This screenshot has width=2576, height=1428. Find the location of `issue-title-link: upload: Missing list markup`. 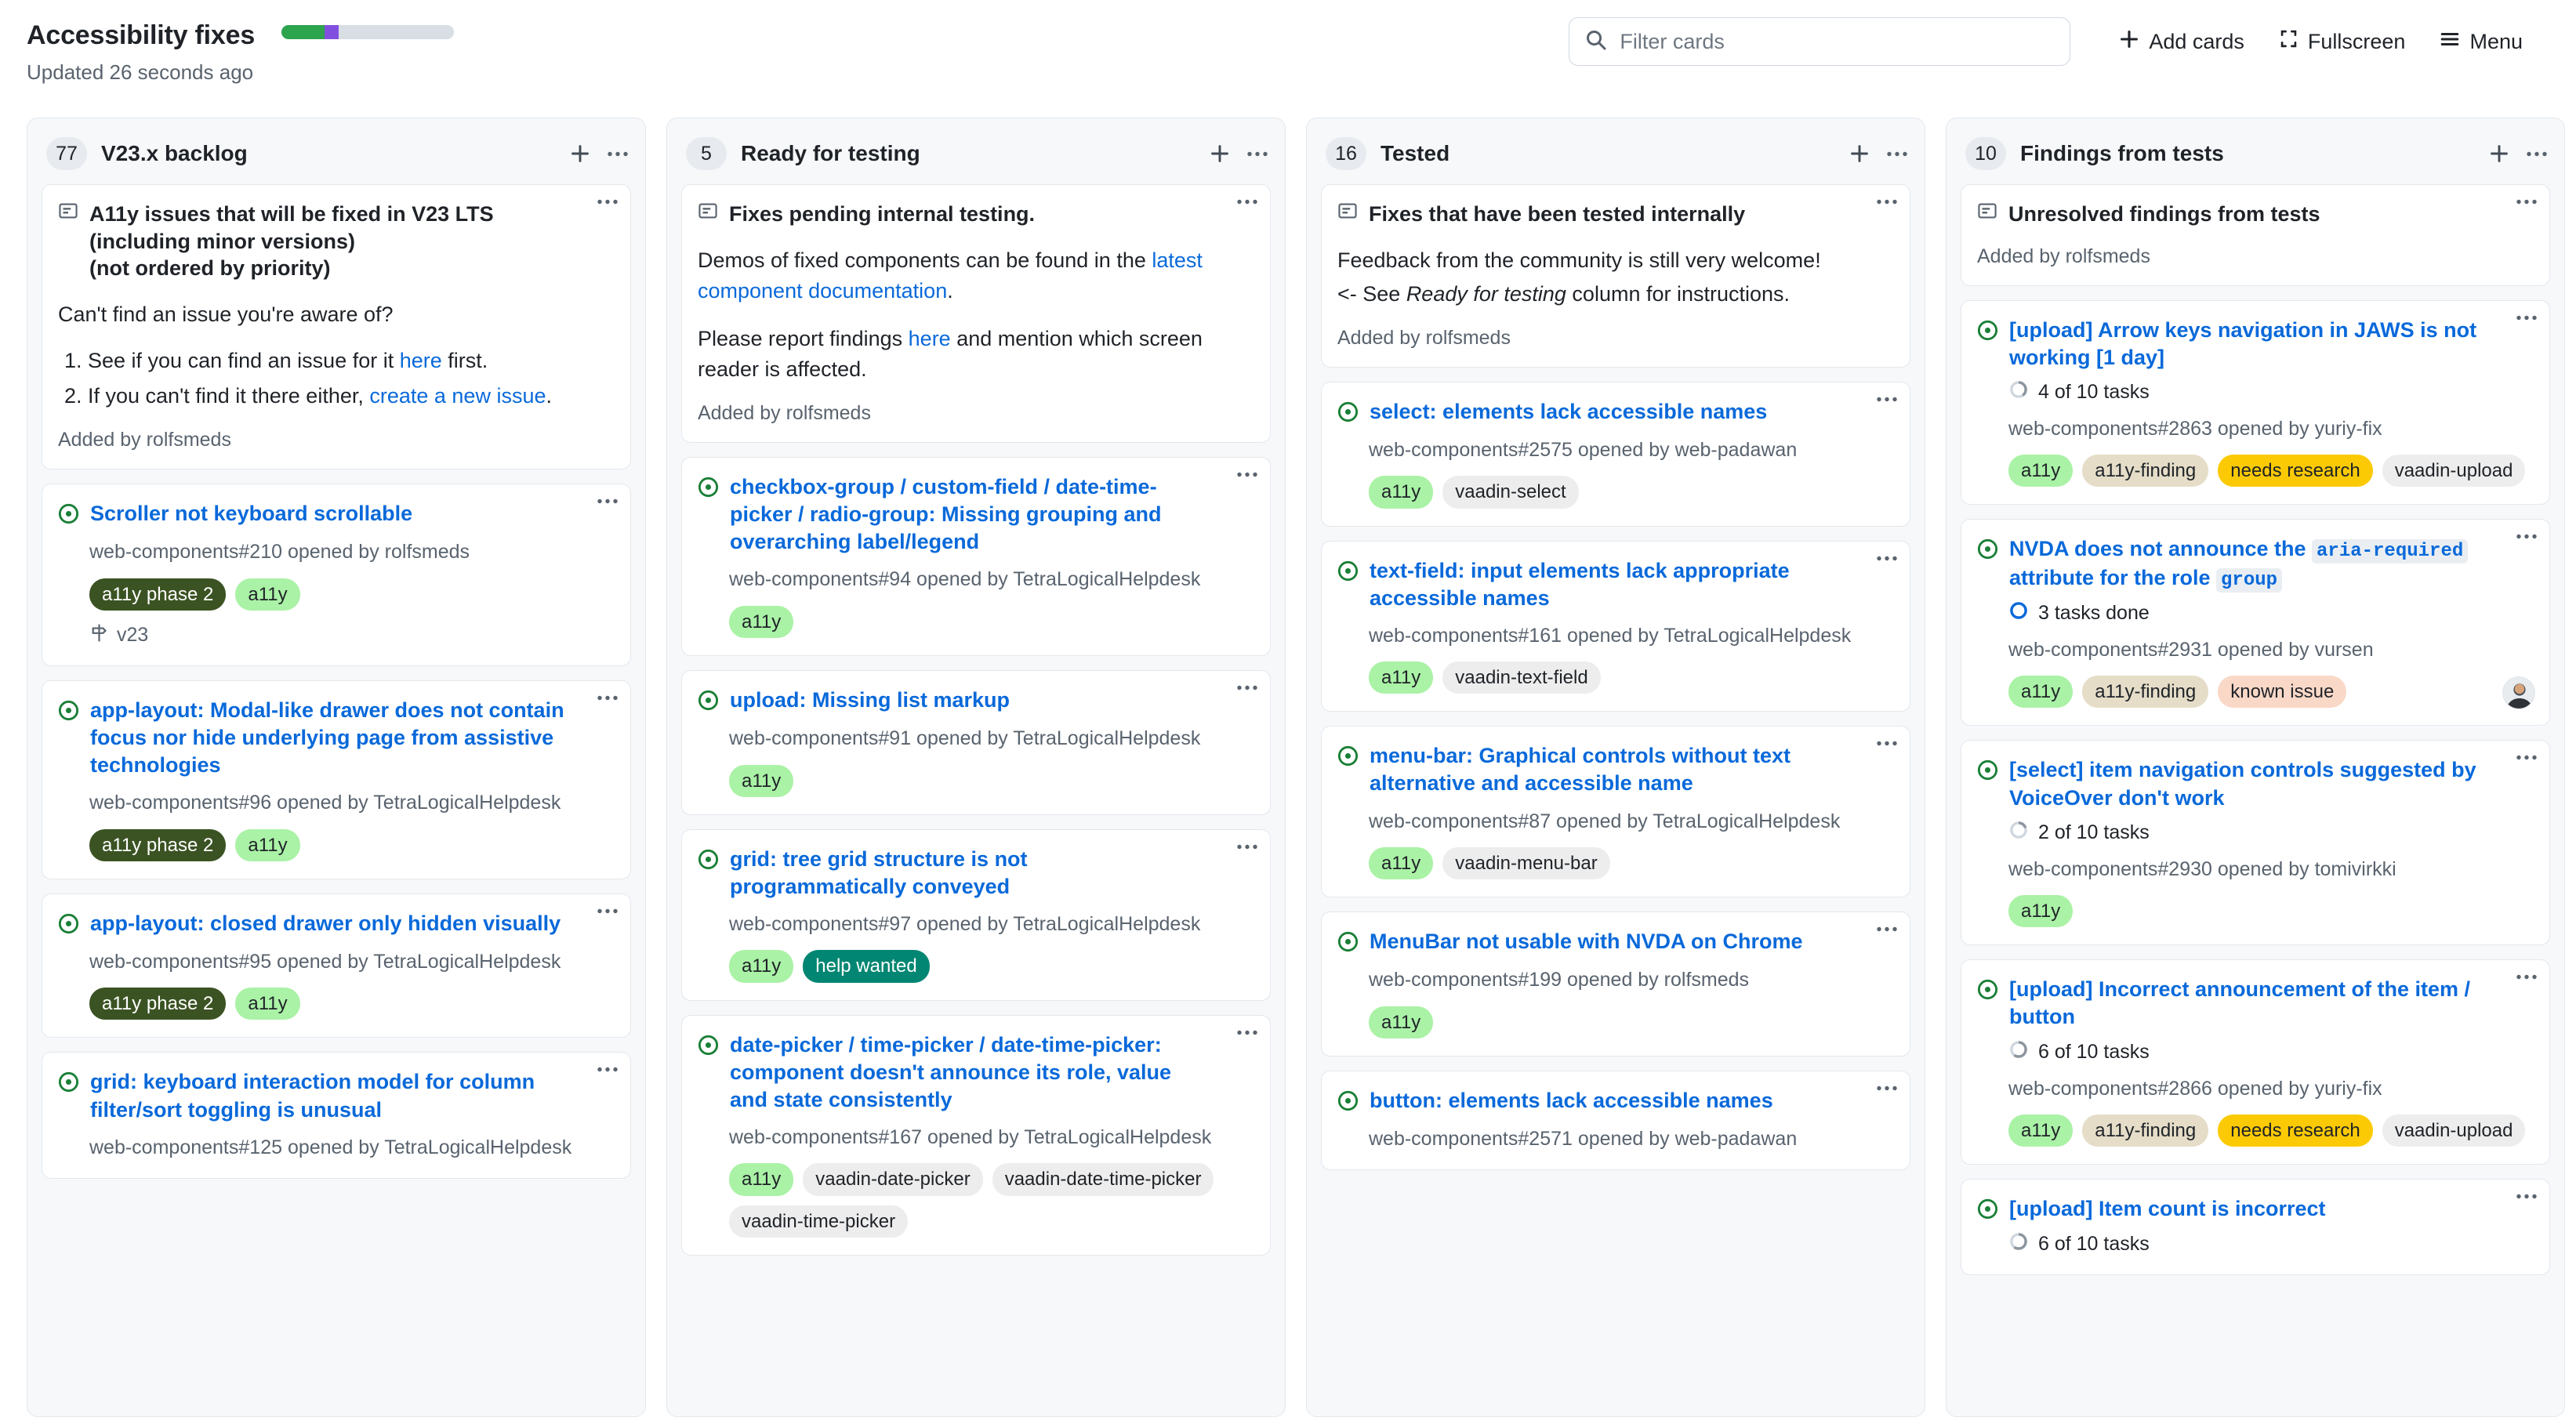

issue-title-link: upload: Missing list markup is located at coordinates (870, 700).